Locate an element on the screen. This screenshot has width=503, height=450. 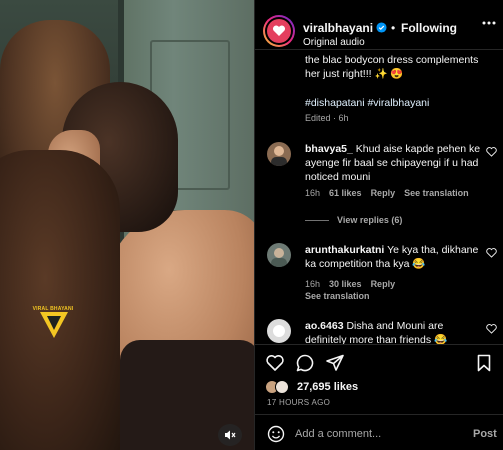
mute-icon is located at coordinates (230, 435).